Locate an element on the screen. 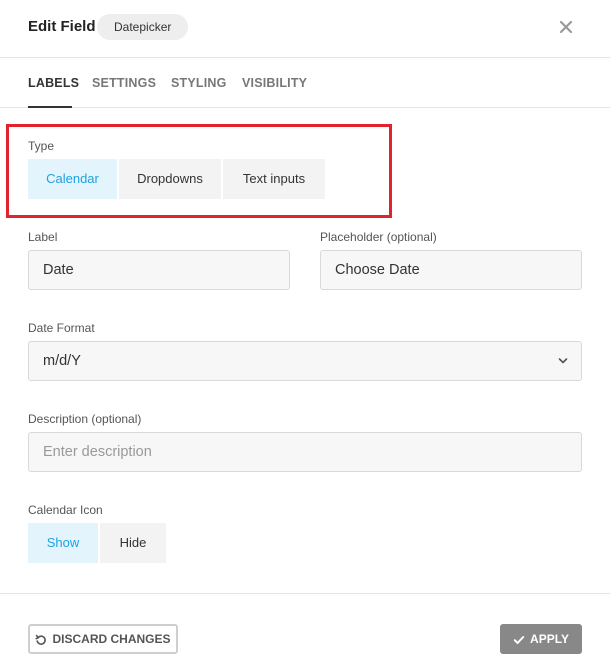 The height and width of the screenshot is (672, 610). tab-visibility: VISIBILITY is located at coordinates (274, 83).